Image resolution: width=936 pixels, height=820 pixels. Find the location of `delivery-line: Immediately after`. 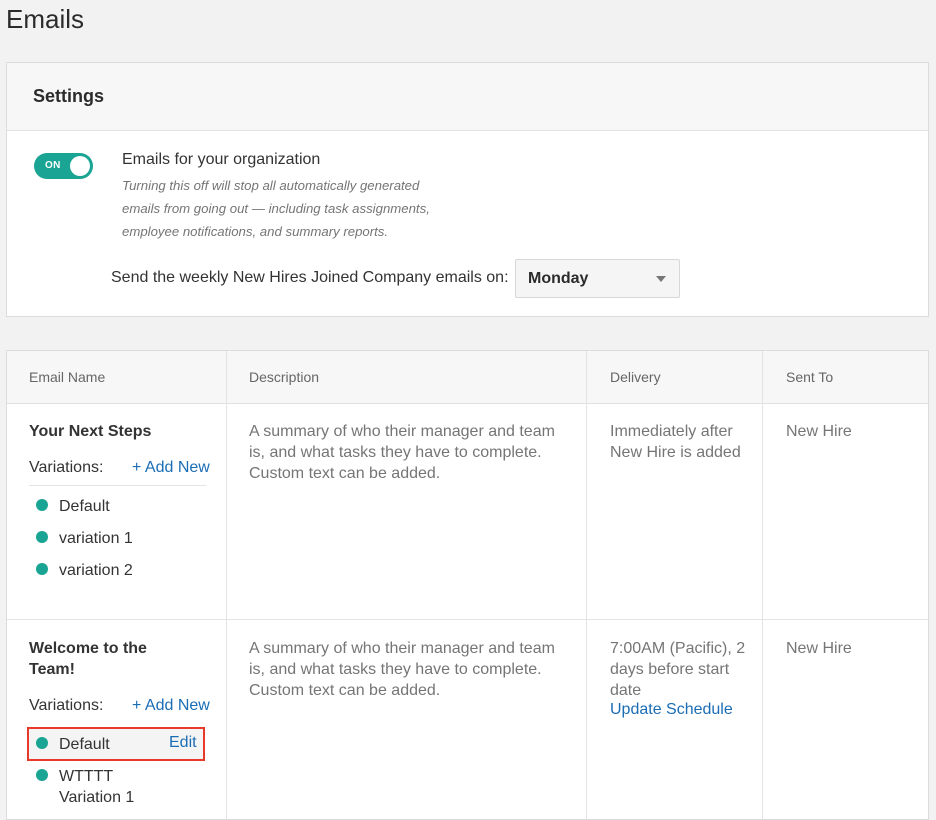

delivery-line: Immediately after is located at coordinates (671, 431).